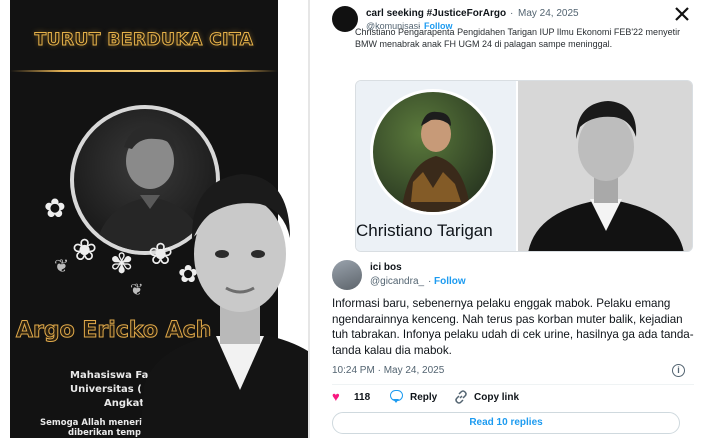 Image resolution: width=701 pixels, height=438 pixels. What do you see at coordinates (424, 230) in the screenshot?
I see `profile-image-caption: Christiano Tarigan` at bounding box center [424, 230].